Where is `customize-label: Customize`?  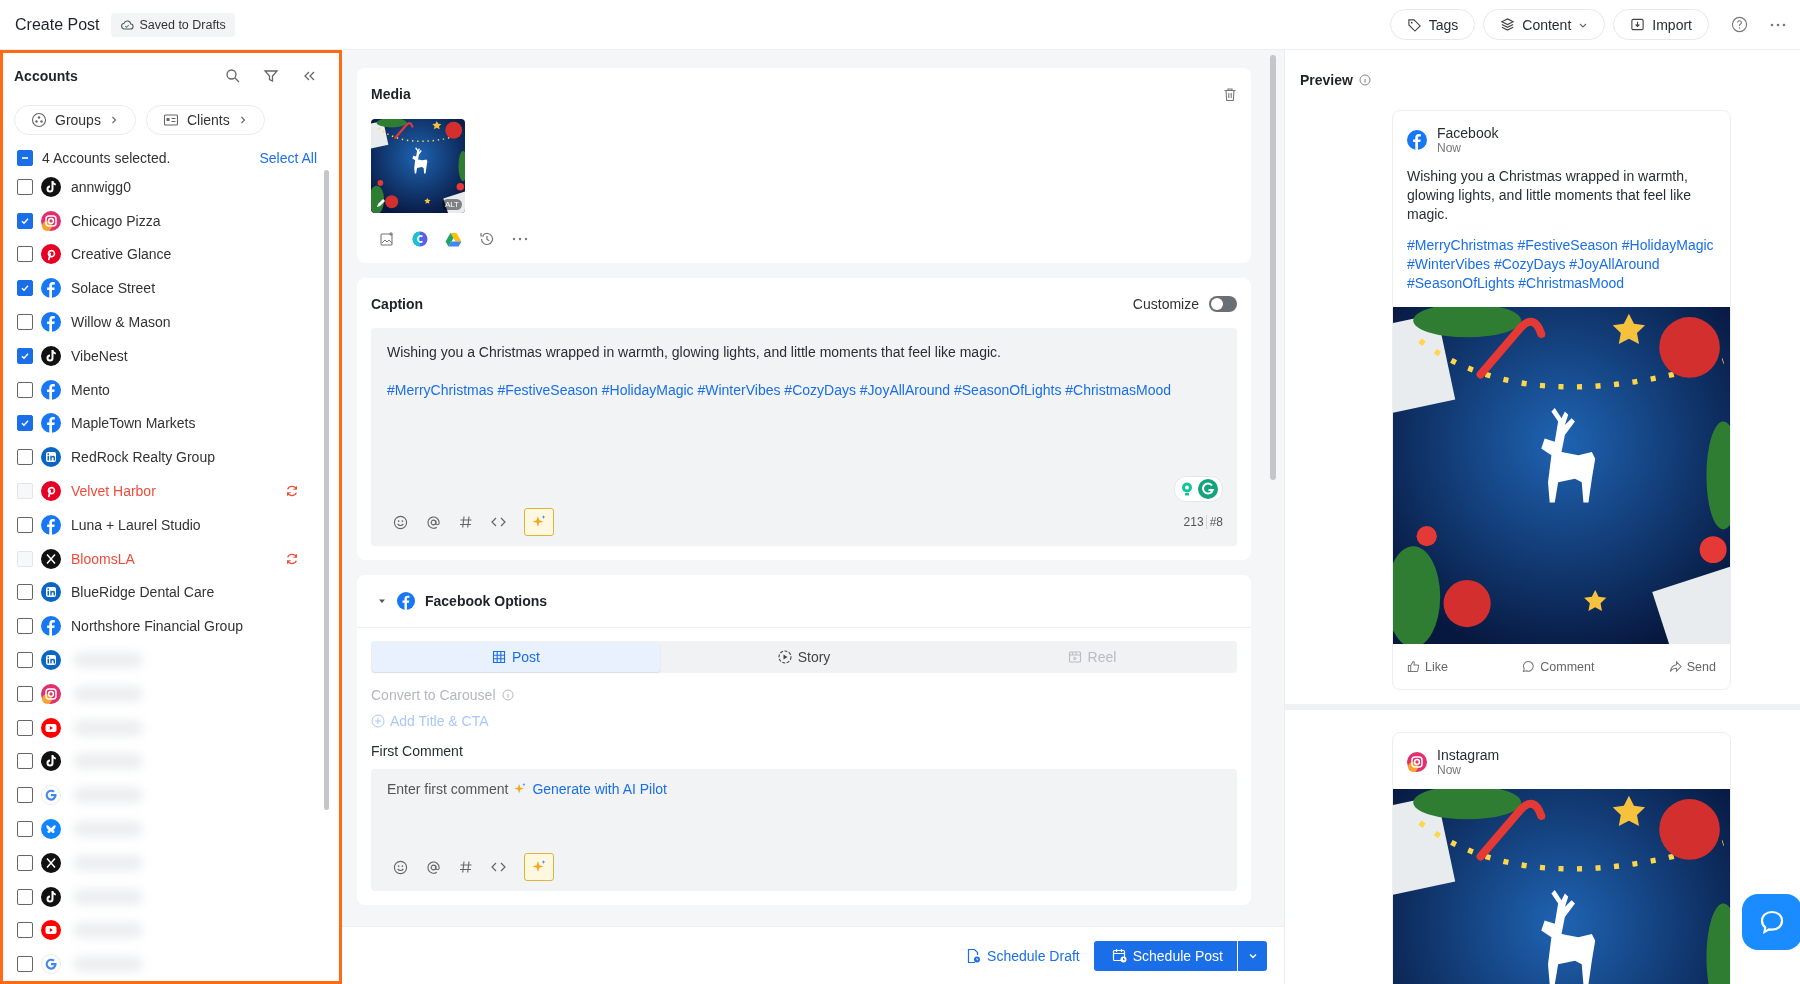
customize-label: Customize is located at coordinates (1165, 304).